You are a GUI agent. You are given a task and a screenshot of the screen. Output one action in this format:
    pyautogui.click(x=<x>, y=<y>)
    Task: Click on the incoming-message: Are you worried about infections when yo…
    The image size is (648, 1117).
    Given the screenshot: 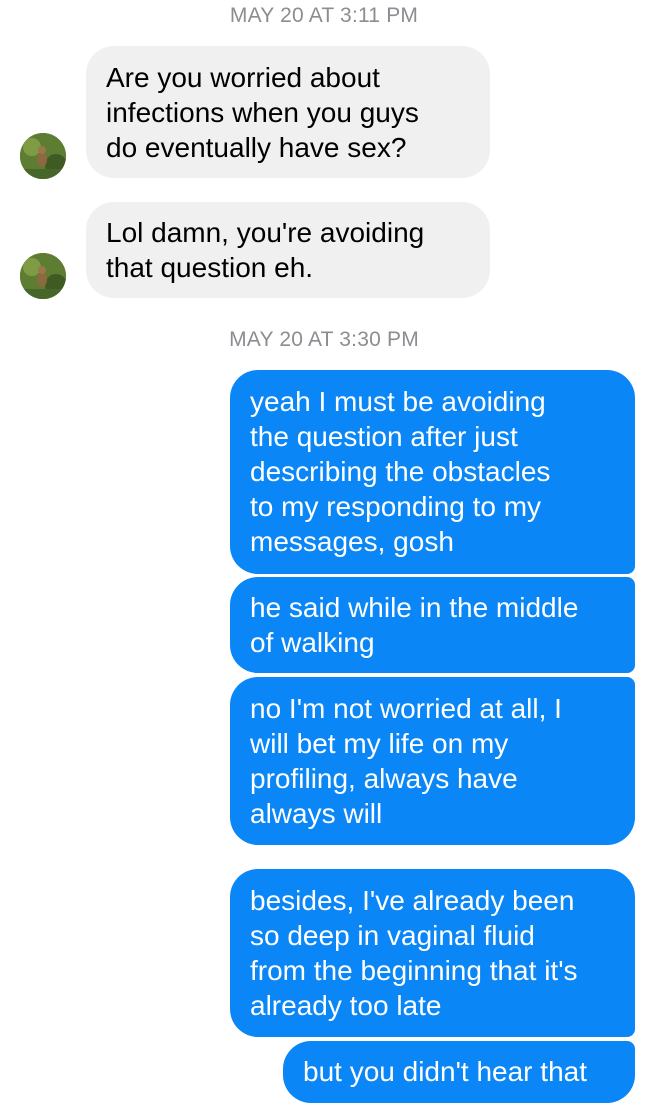 What is the action you would take?
    pyautogui.click(x=288, y=112)
    